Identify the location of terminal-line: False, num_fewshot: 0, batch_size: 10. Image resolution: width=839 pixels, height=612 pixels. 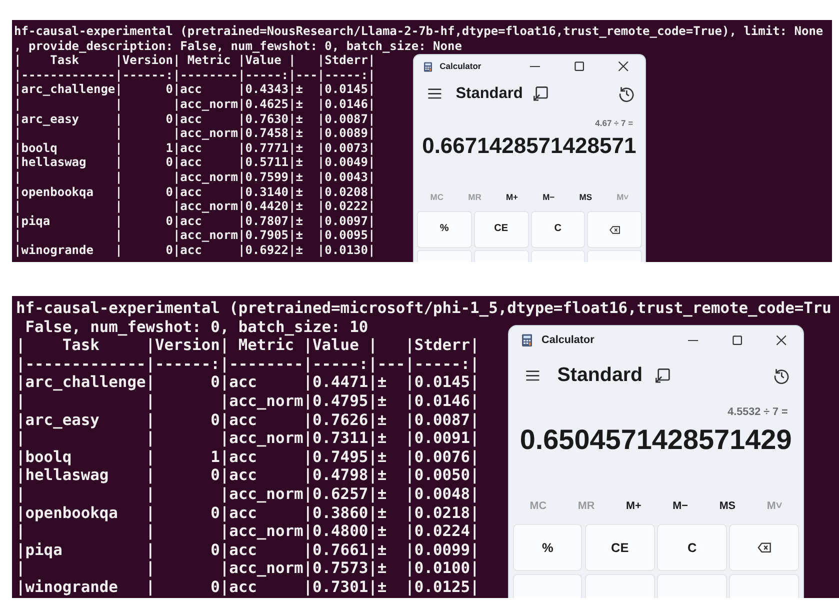
(196, 327).